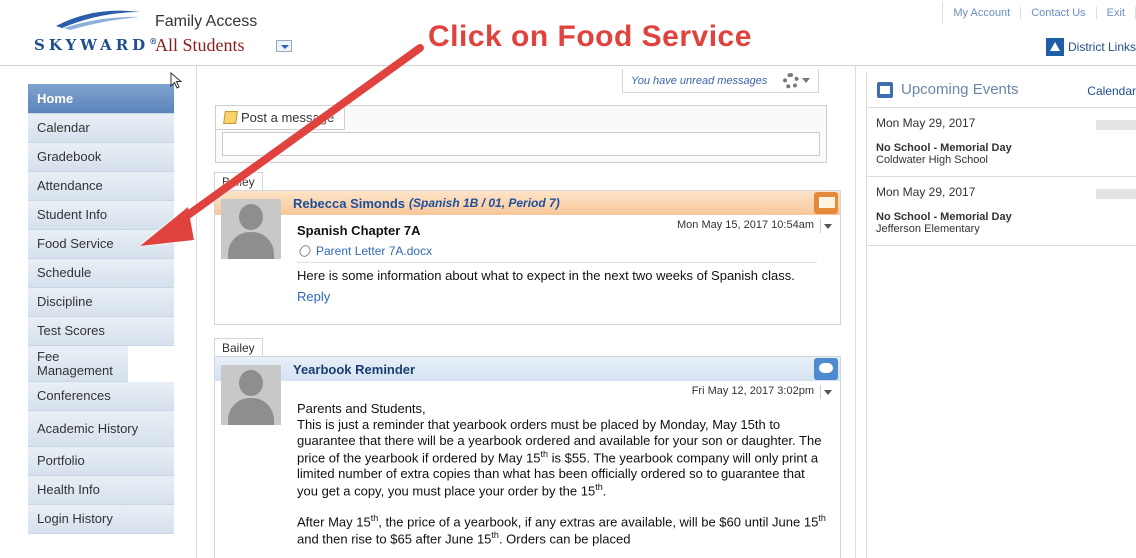 The height and width of the screenshot is (558, 1136). What do you see at coordinates (1116, 13) in the screenshot?
I see `exit-link: Exit` at bounding box center [1116, 13].